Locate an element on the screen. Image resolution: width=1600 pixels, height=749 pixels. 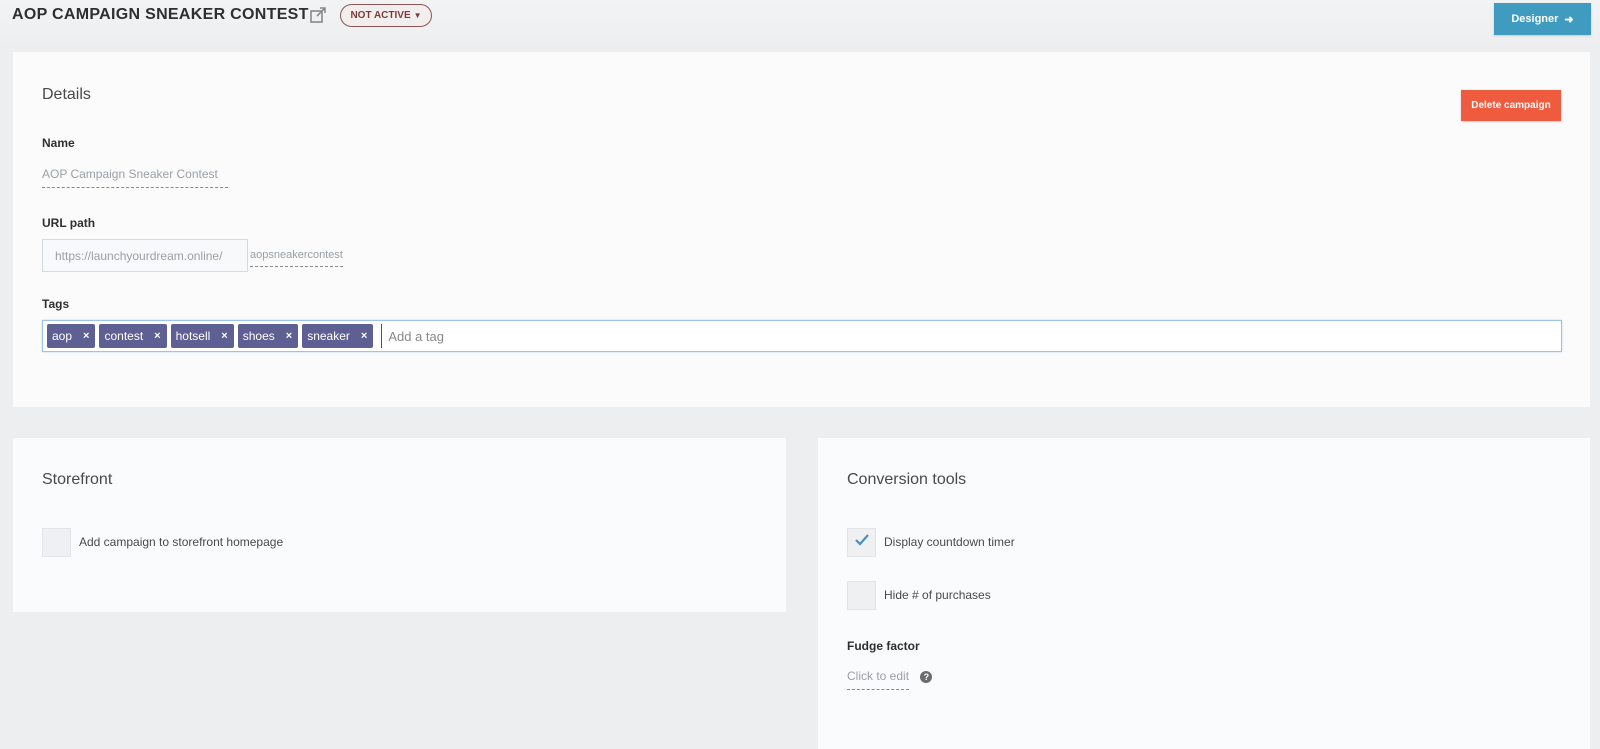
storefront-title: Storefront is located at coordinates (77, 479).